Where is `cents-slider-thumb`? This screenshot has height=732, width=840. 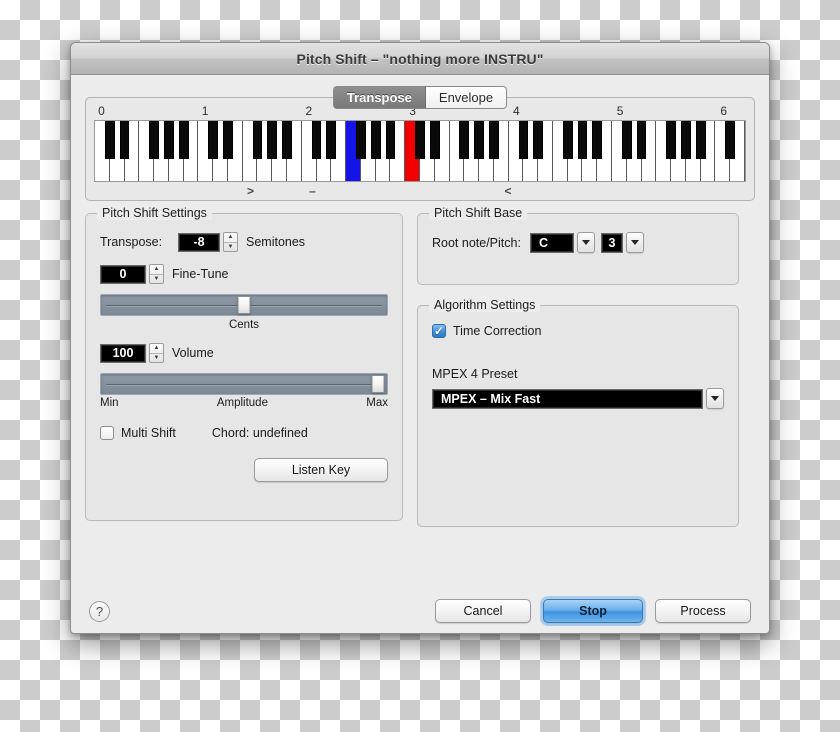 cents-slider-thumb is located at coordinates (244, 305).